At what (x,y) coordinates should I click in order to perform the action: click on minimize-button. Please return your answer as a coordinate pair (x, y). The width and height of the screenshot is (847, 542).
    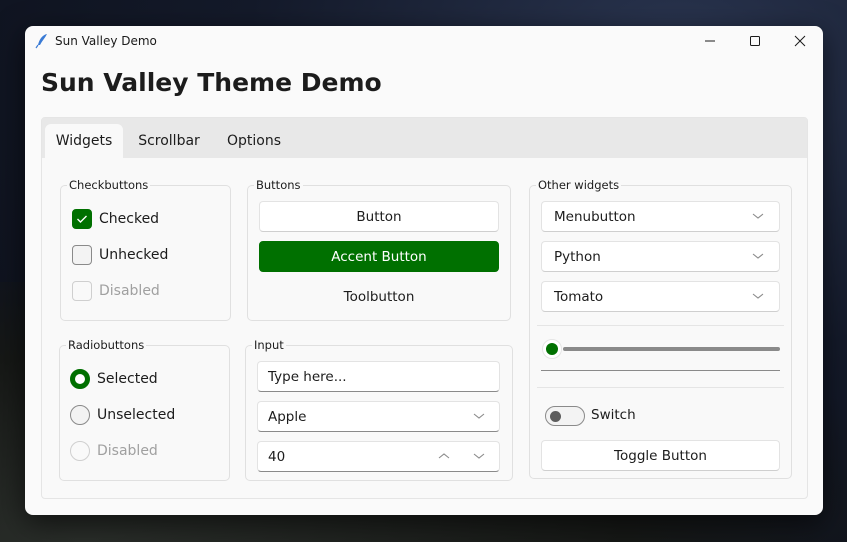
    Looking at the image, I should click on (710, 41).